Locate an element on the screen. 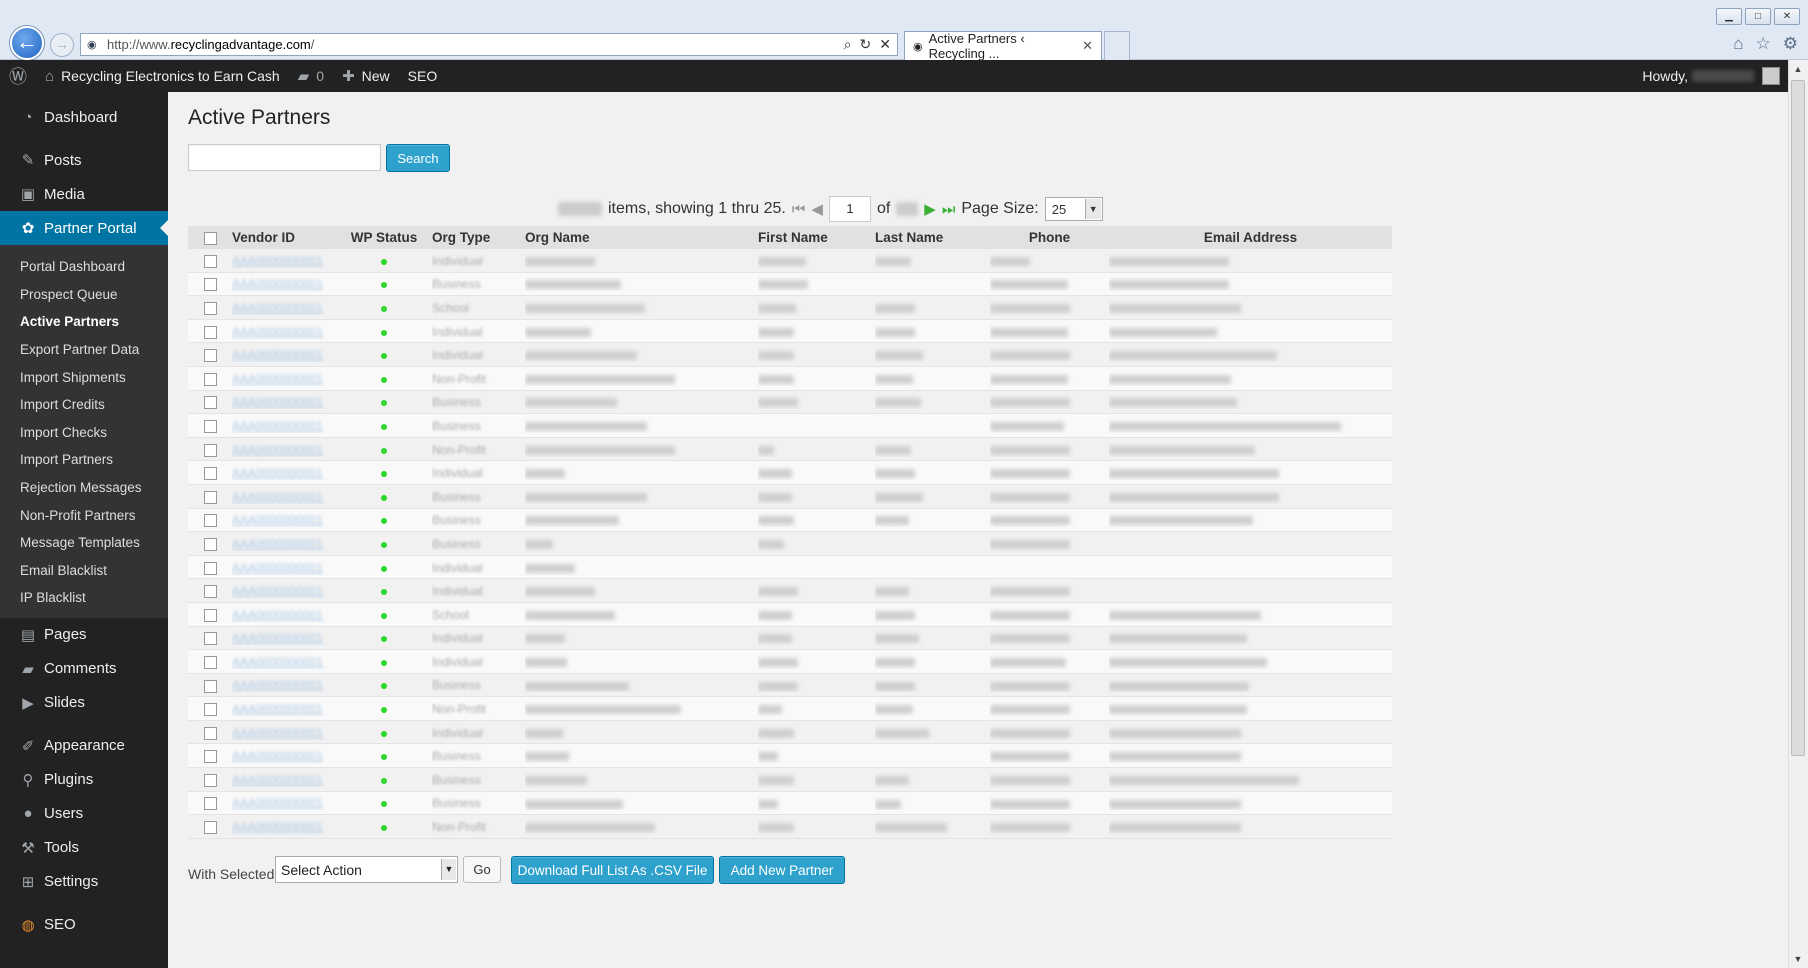  col-first-name: First Name is located at coordinates (816, 237).